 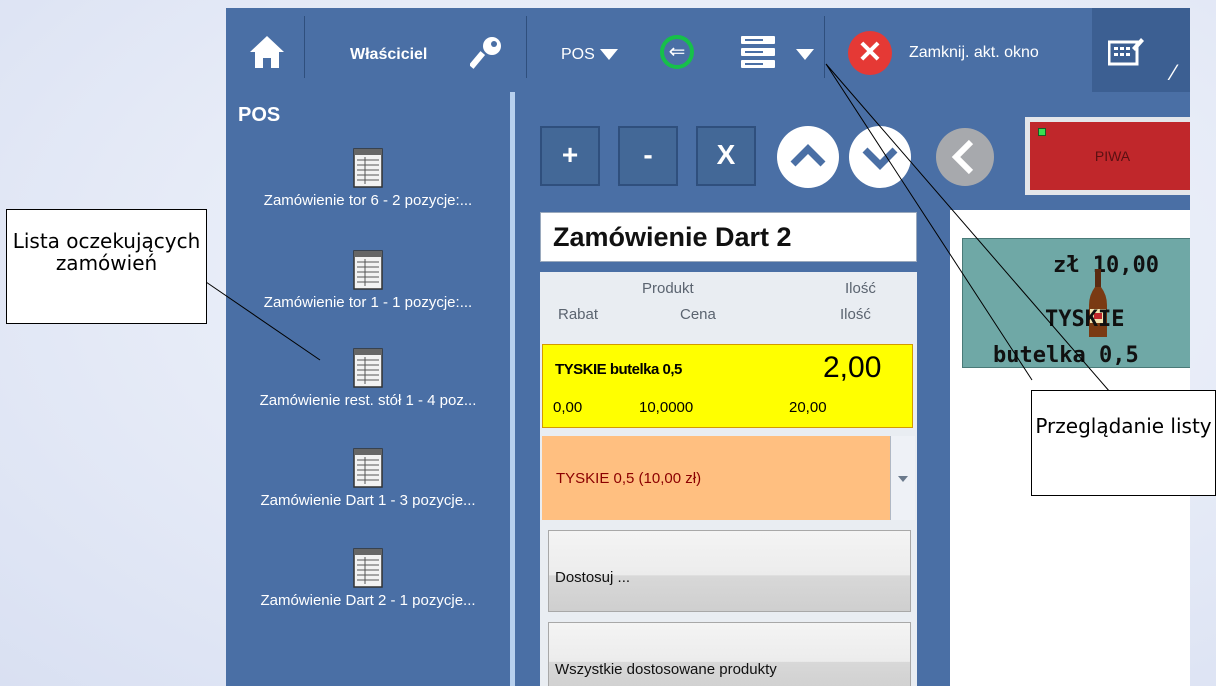 What do you see at coordinates (852, 367) in the screenshot?
I see `item-quantity: 2,00` at bounding box center [852, 367].